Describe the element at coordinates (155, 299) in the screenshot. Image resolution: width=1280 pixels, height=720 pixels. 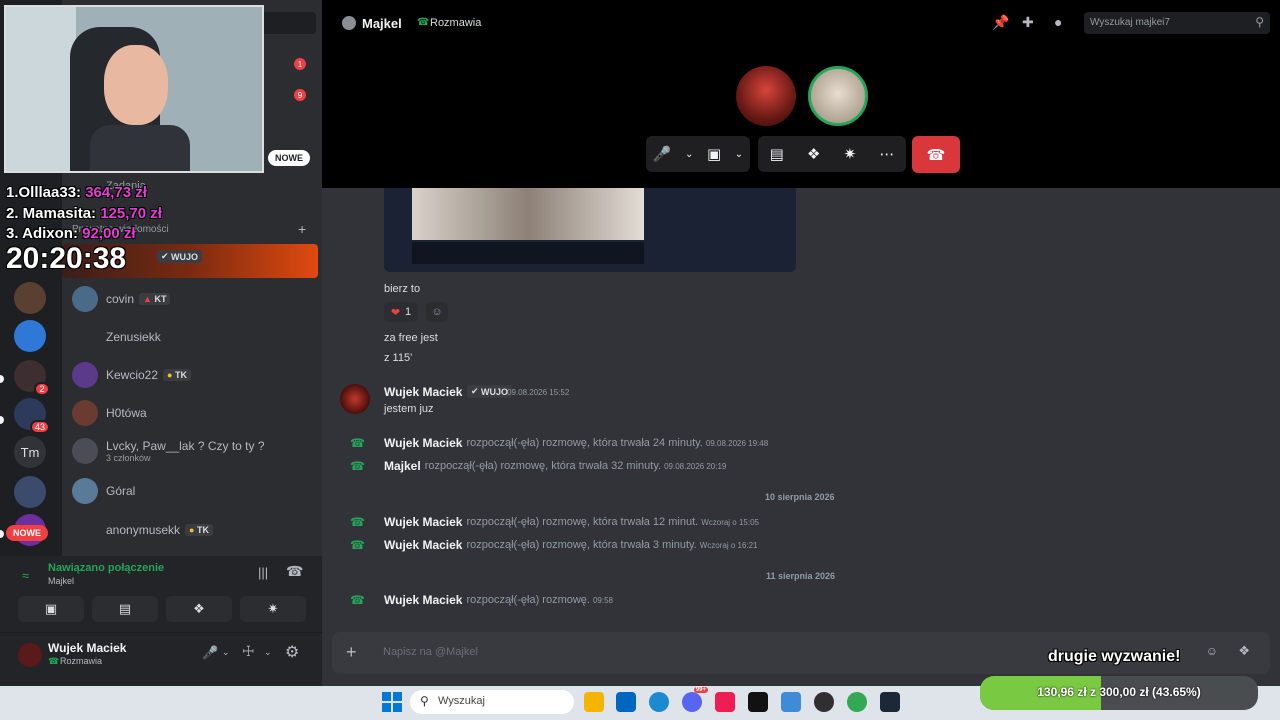
I see `user-tag: ▲ KT` at that location.